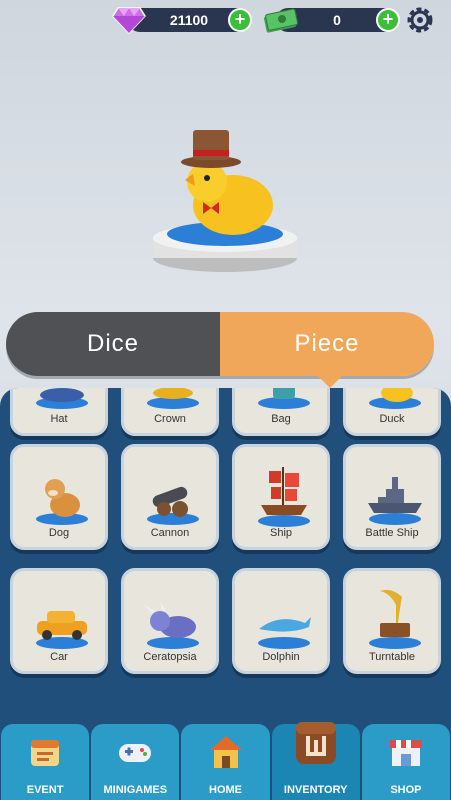 The width and height of the screenshot is (451, 800). I want to click on tab-piece: Piece, so click(327, 350).